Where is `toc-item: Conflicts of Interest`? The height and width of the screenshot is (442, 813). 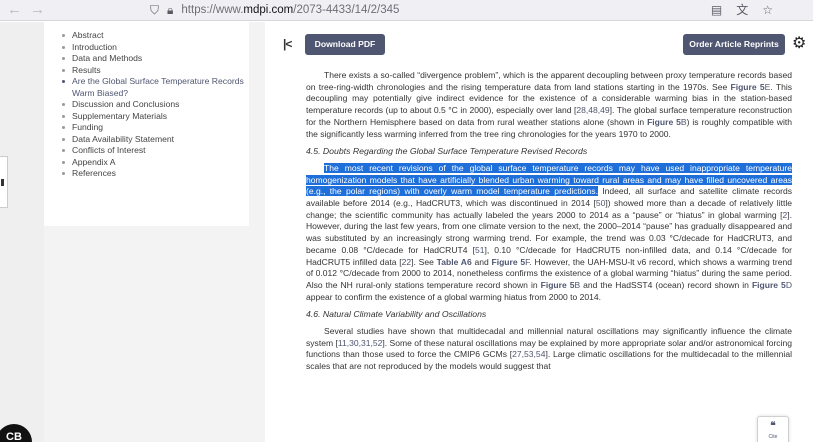
toc-item: Conflicts of Interest is located at coordinates (155, 151).